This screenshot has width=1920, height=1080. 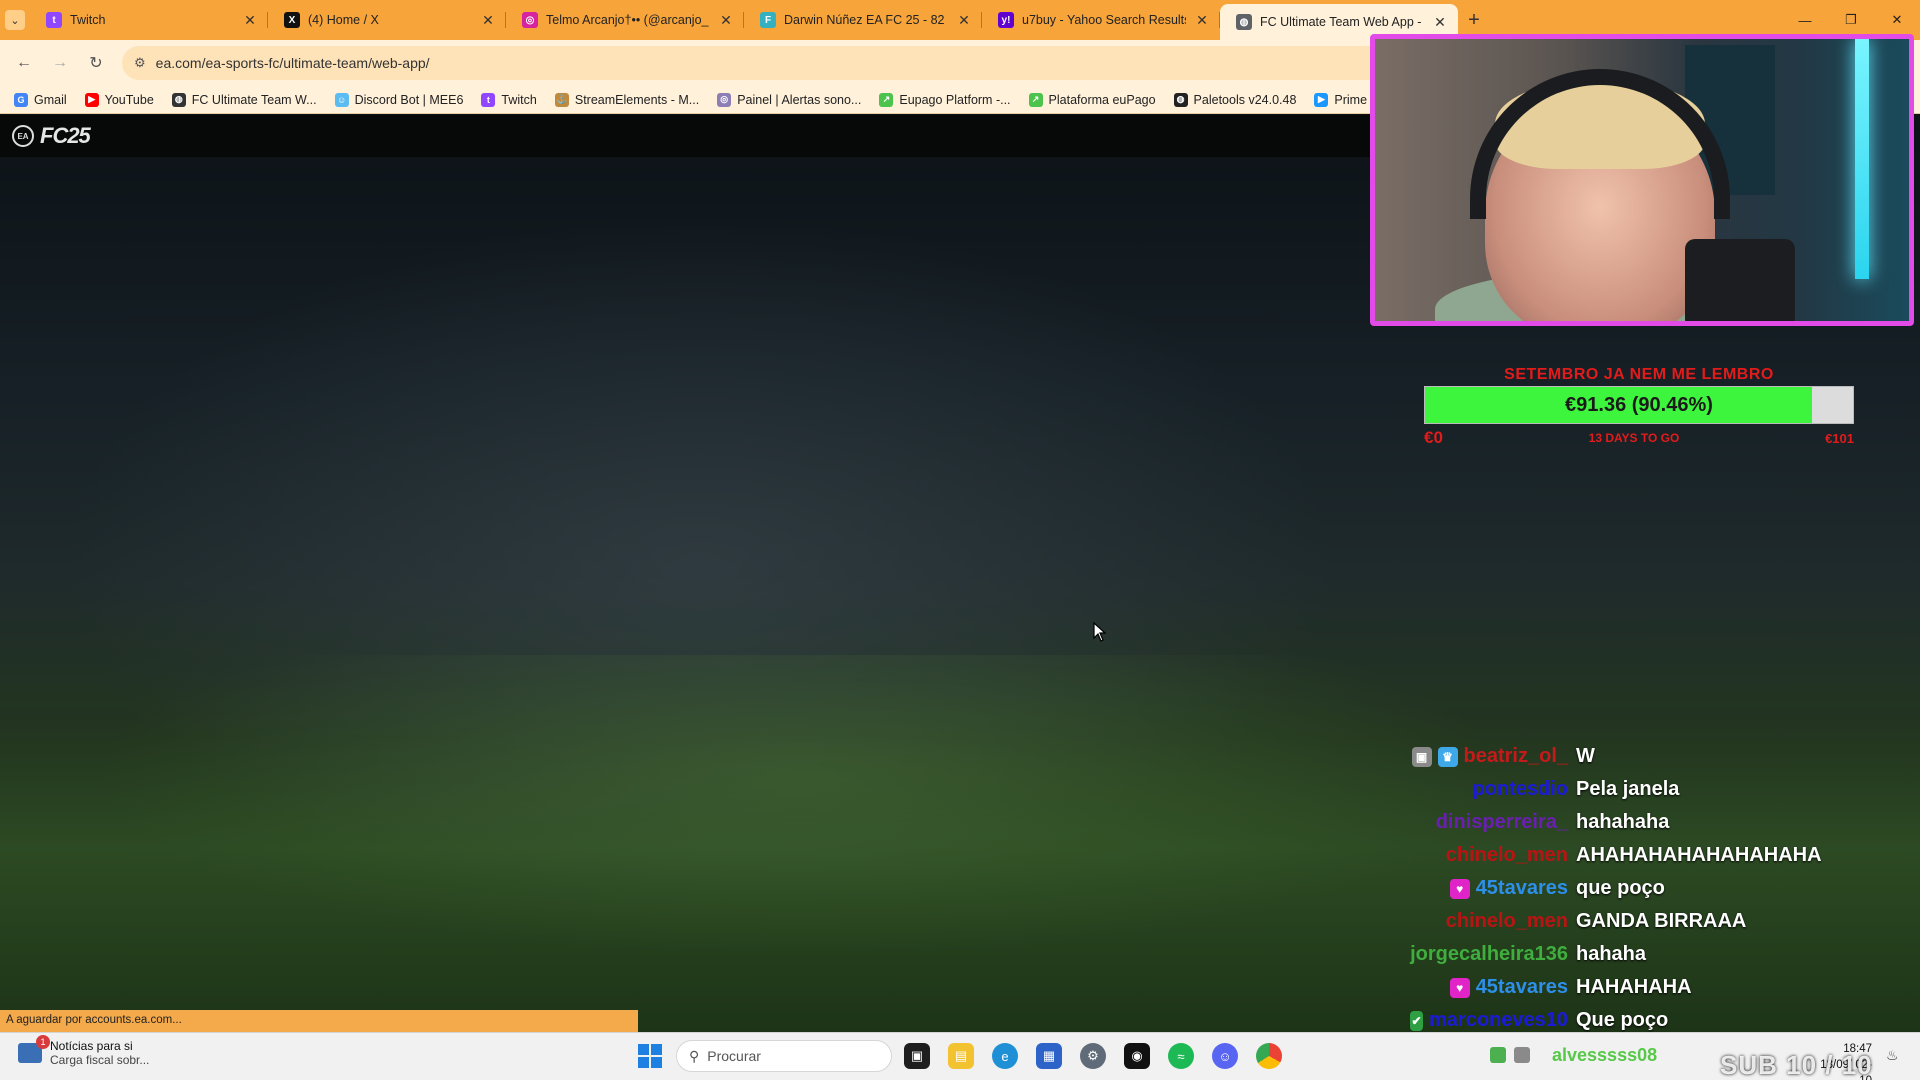 What do you see at coordinates (1498, 1055) in the screenshot?
I see `tray-app-icon` at bounding box center [1498, 1055].